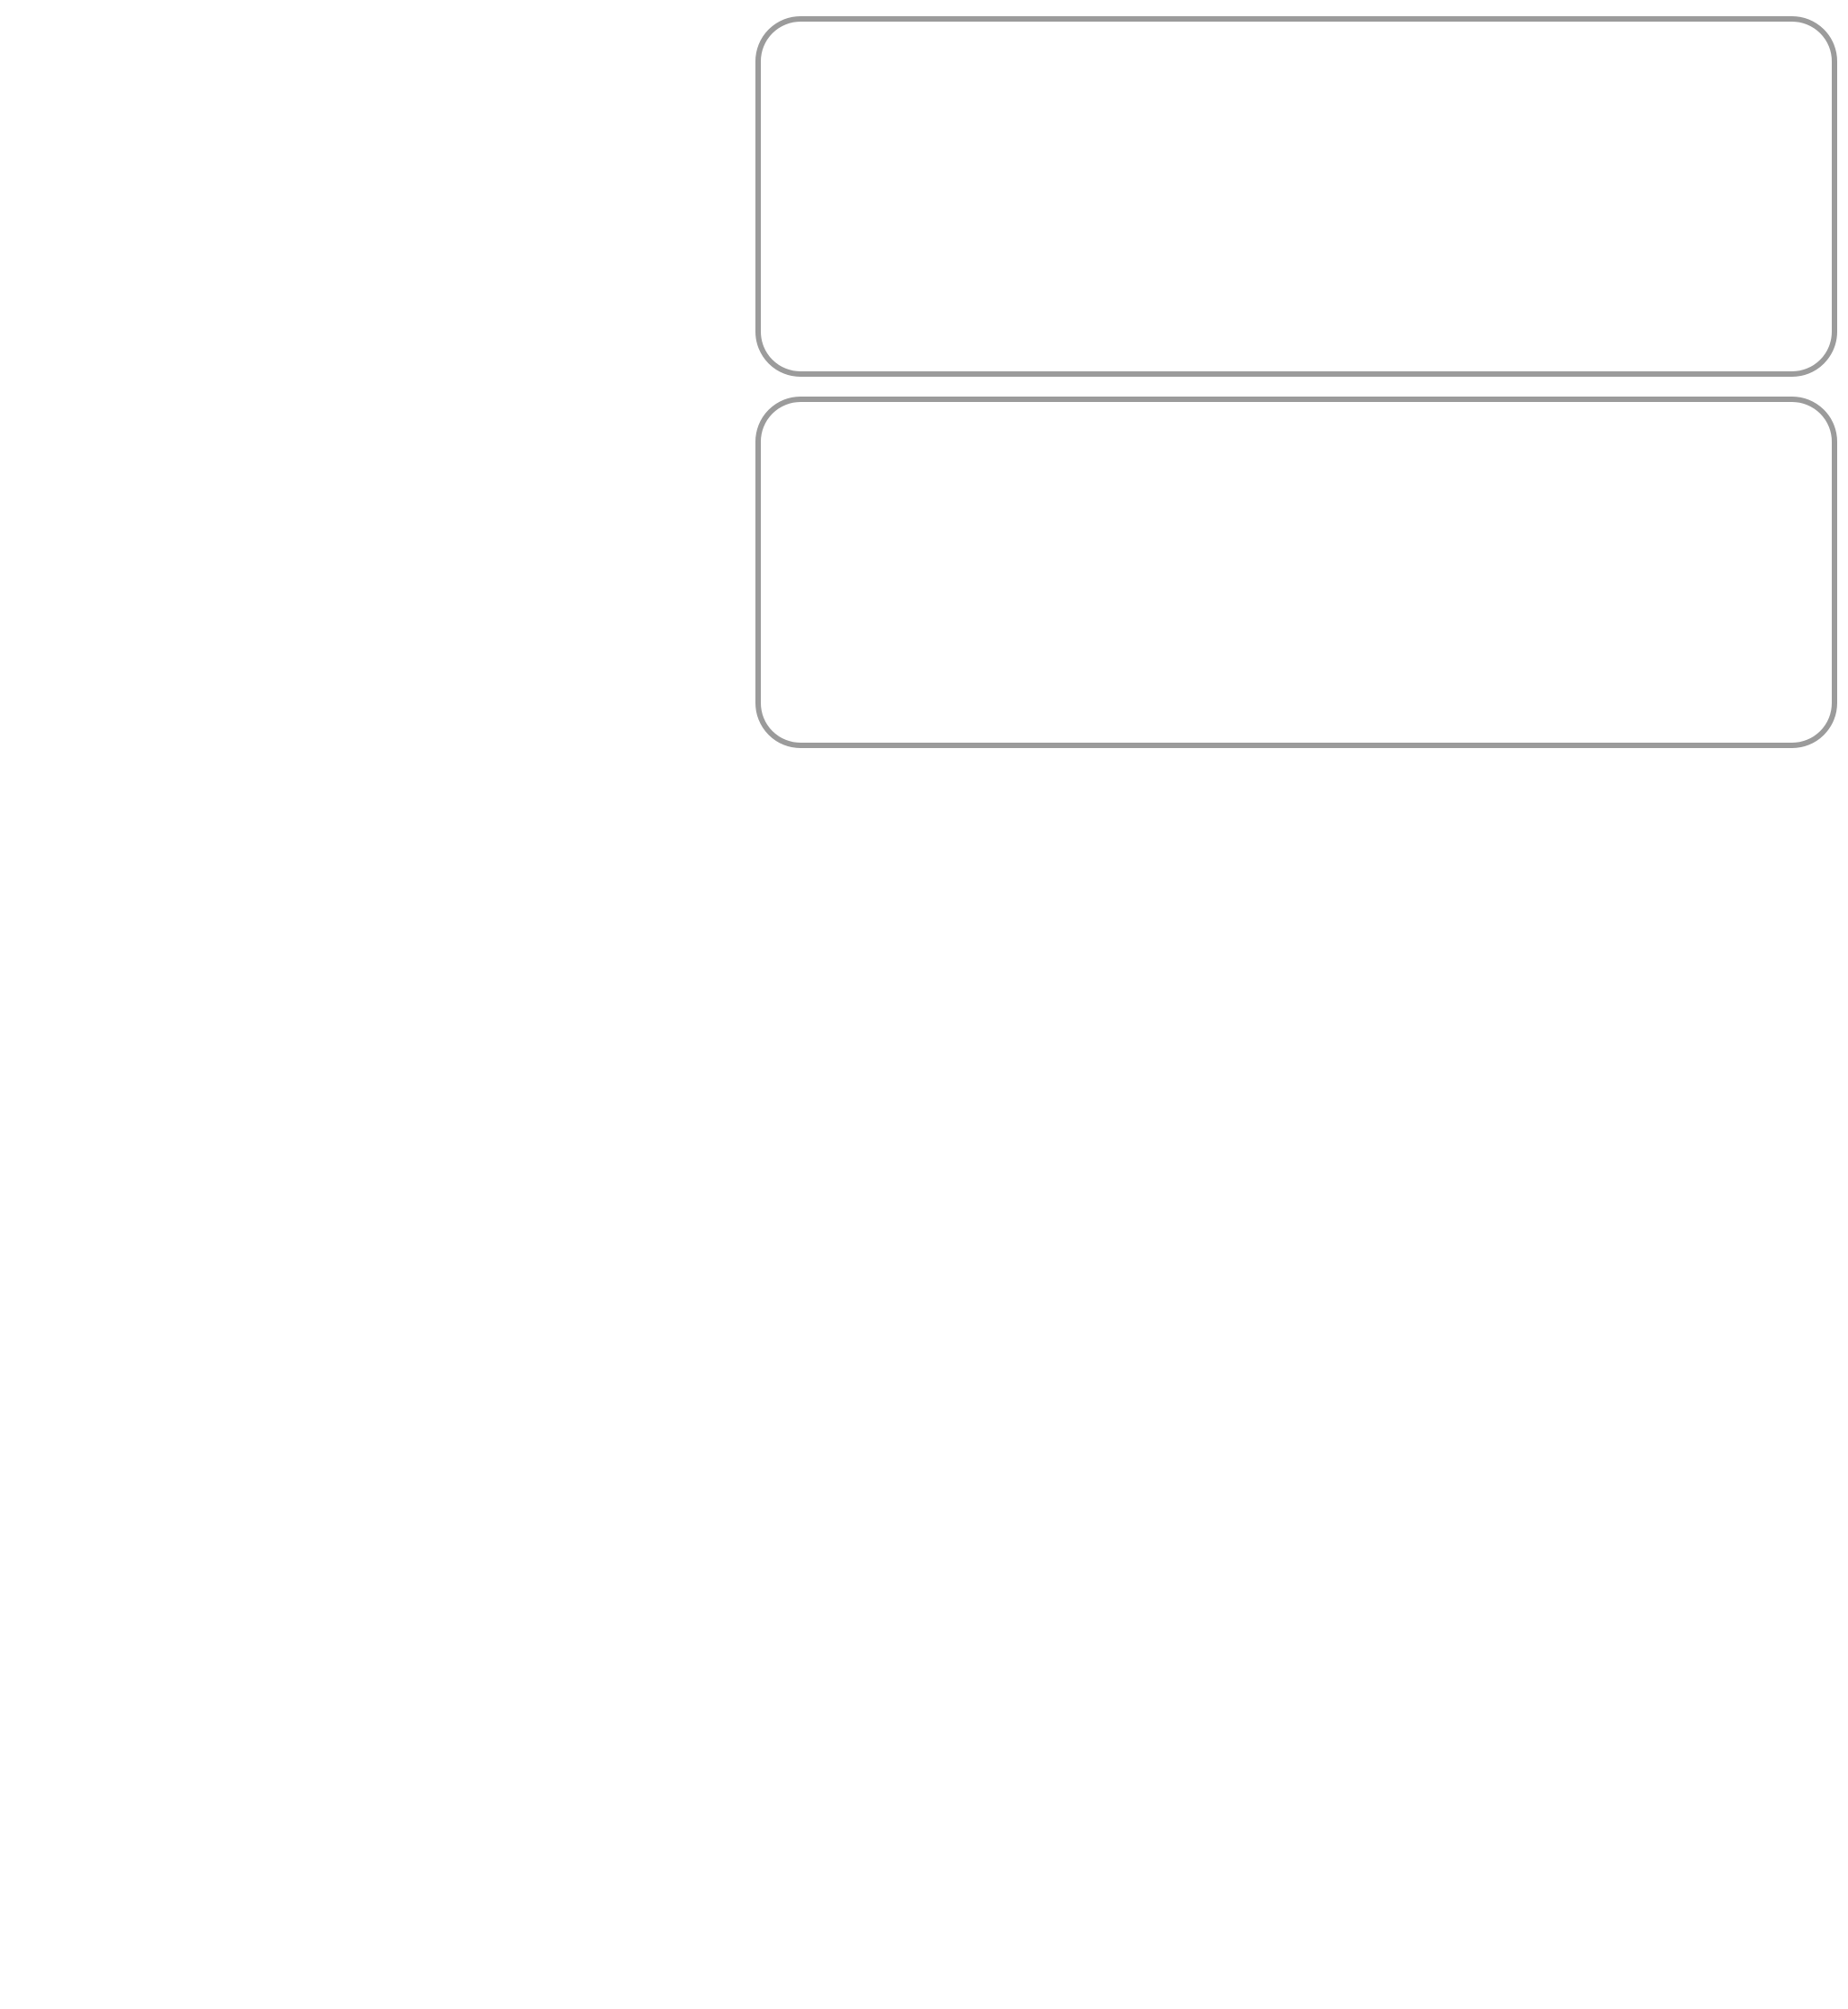  I want to click on panel-d-gsea-group, so click(1296, 572).